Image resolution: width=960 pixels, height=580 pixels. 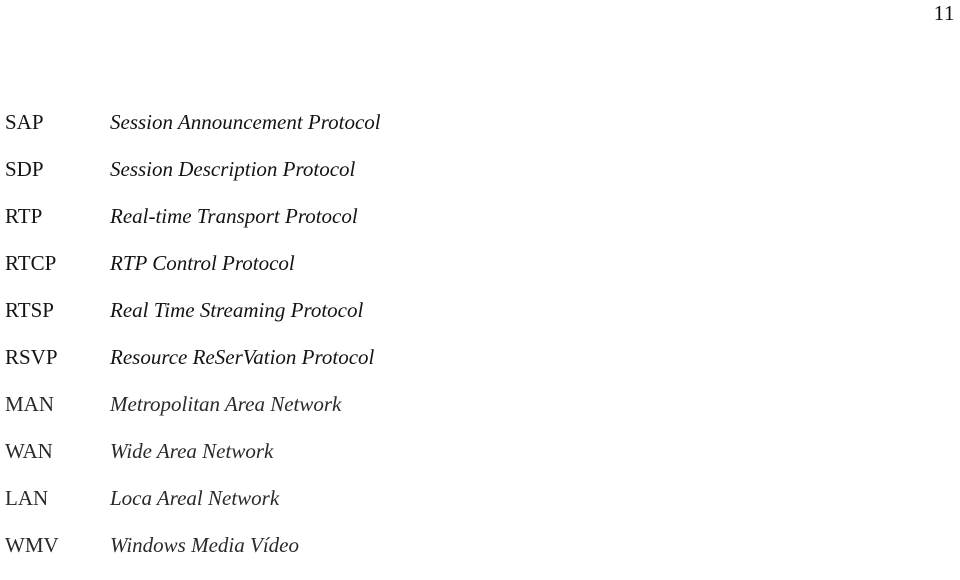 I want to click on glossary-definition: RTP Control Protocol, so click(x=202, y=263).